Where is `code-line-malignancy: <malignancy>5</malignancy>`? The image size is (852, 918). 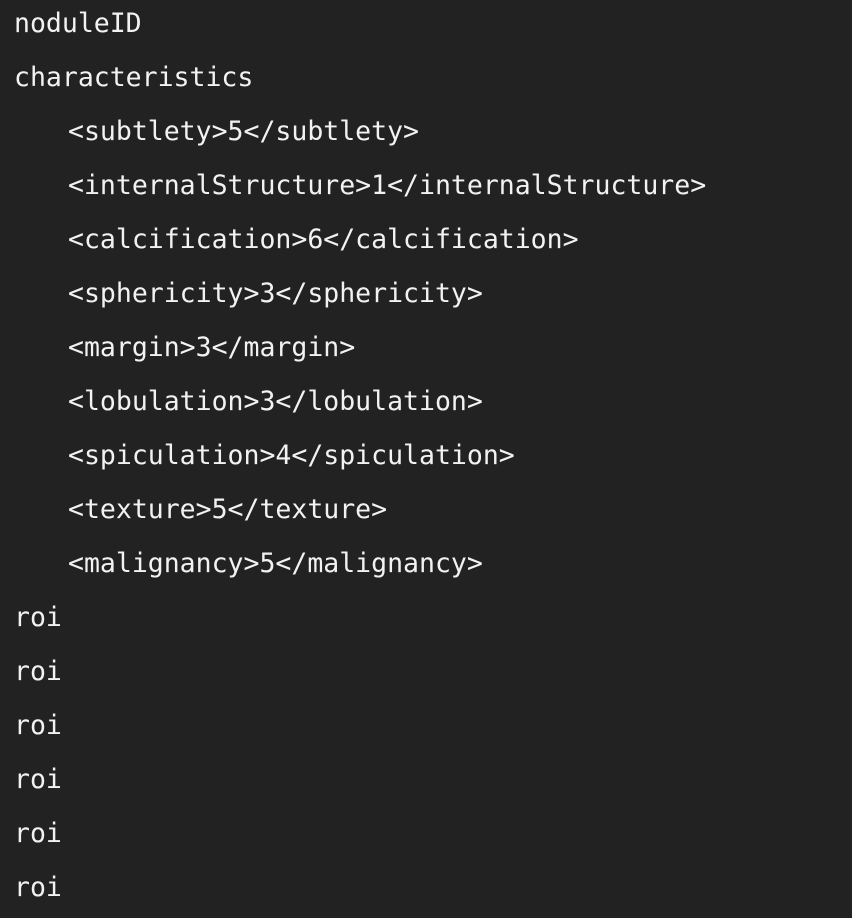
code-line-malignancy: <malignancy>5</malignancy> is located at coordinates (275, 563).